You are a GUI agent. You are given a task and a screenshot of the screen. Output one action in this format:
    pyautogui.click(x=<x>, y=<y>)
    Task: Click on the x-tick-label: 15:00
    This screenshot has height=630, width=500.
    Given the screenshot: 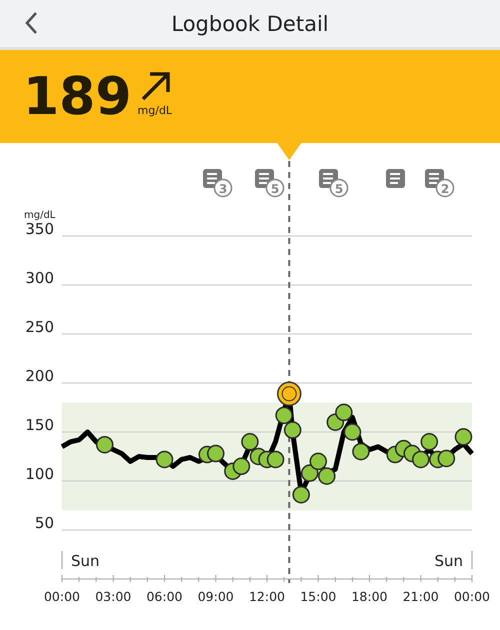 What is the action you would take?
    pyautogui.click(x=318, y=596)
    